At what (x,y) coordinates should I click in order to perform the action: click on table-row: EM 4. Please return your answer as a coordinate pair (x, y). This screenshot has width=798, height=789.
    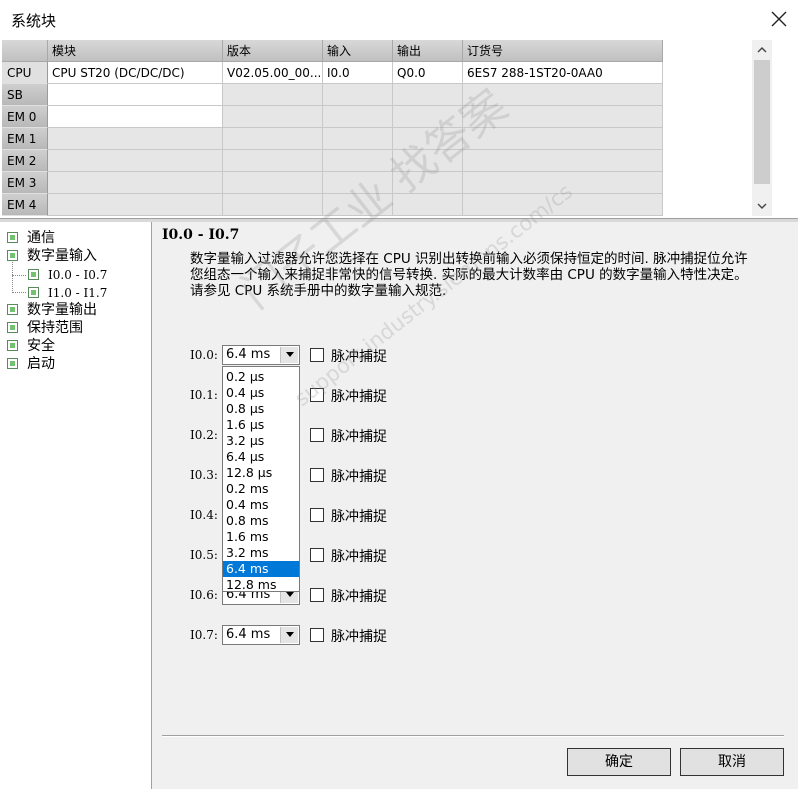
    Looking at the image, I should click on (332, 205).